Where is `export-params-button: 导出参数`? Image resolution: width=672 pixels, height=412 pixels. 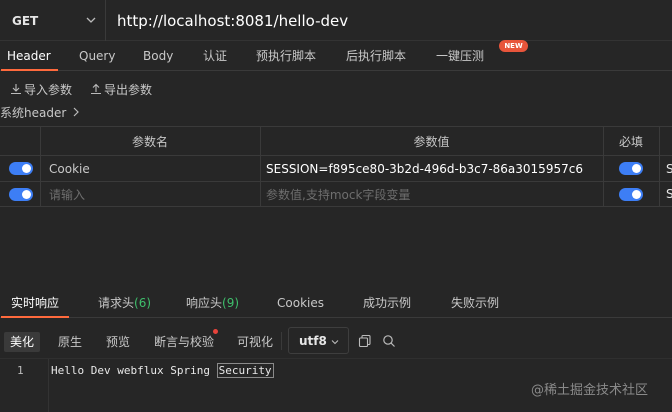
export-params-button: 导出参数 is located at coordinates (121, 89).